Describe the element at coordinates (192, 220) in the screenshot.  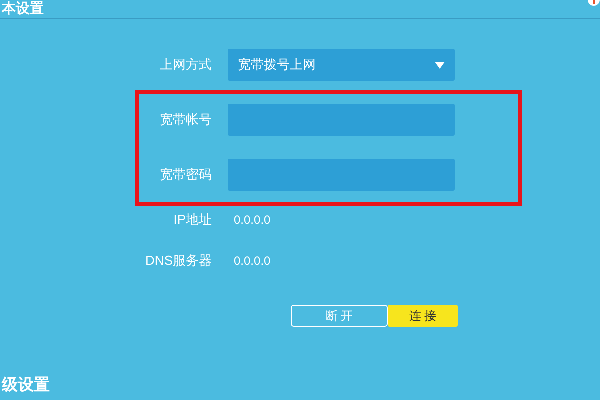
I see `field-label: IP地址` at that location.